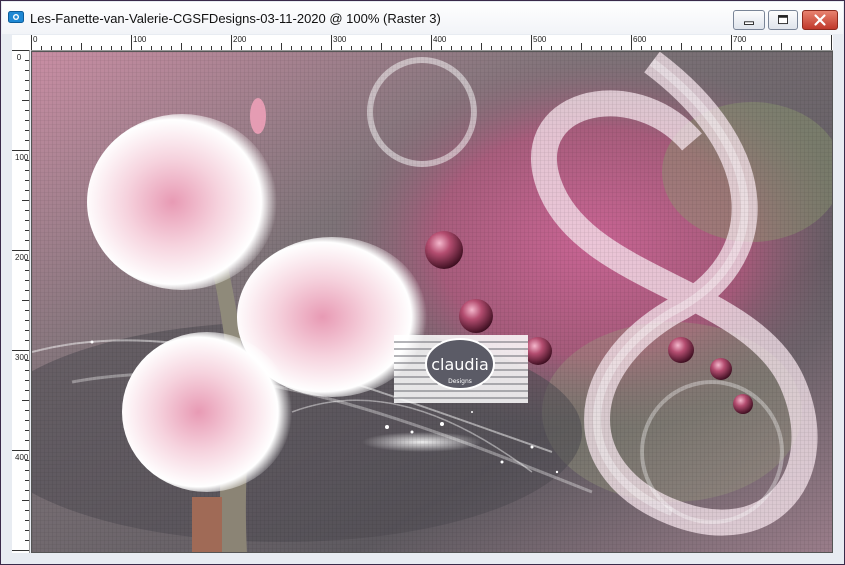 The height and width of the screenshot is (565, 845). I want to click on minimize-icon, so click(749, 23).